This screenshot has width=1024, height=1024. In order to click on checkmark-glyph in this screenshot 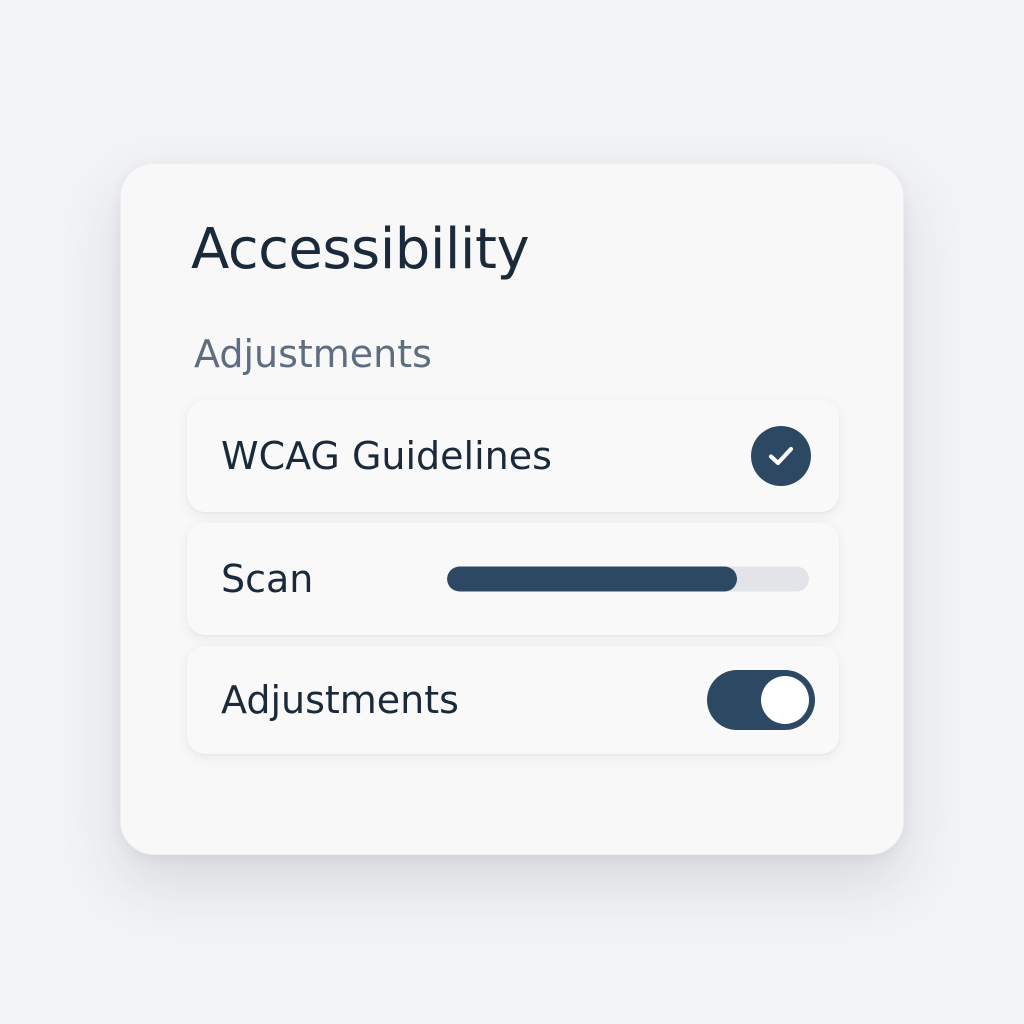, I will do `click(781, 456)`.